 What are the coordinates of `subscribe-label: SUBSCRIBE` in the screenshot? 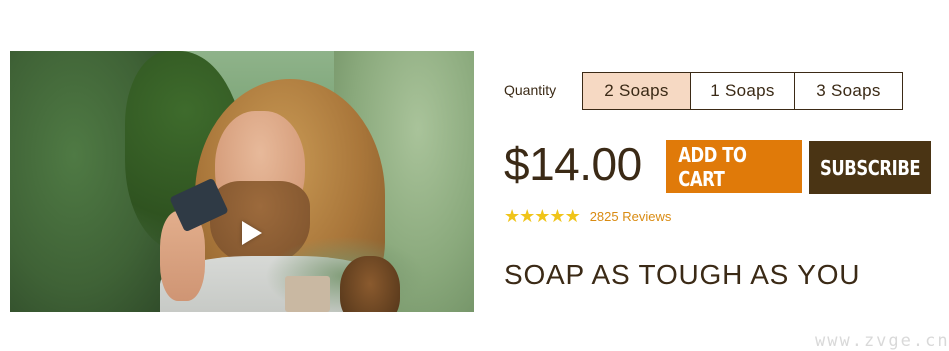 It's located at (870, 167).